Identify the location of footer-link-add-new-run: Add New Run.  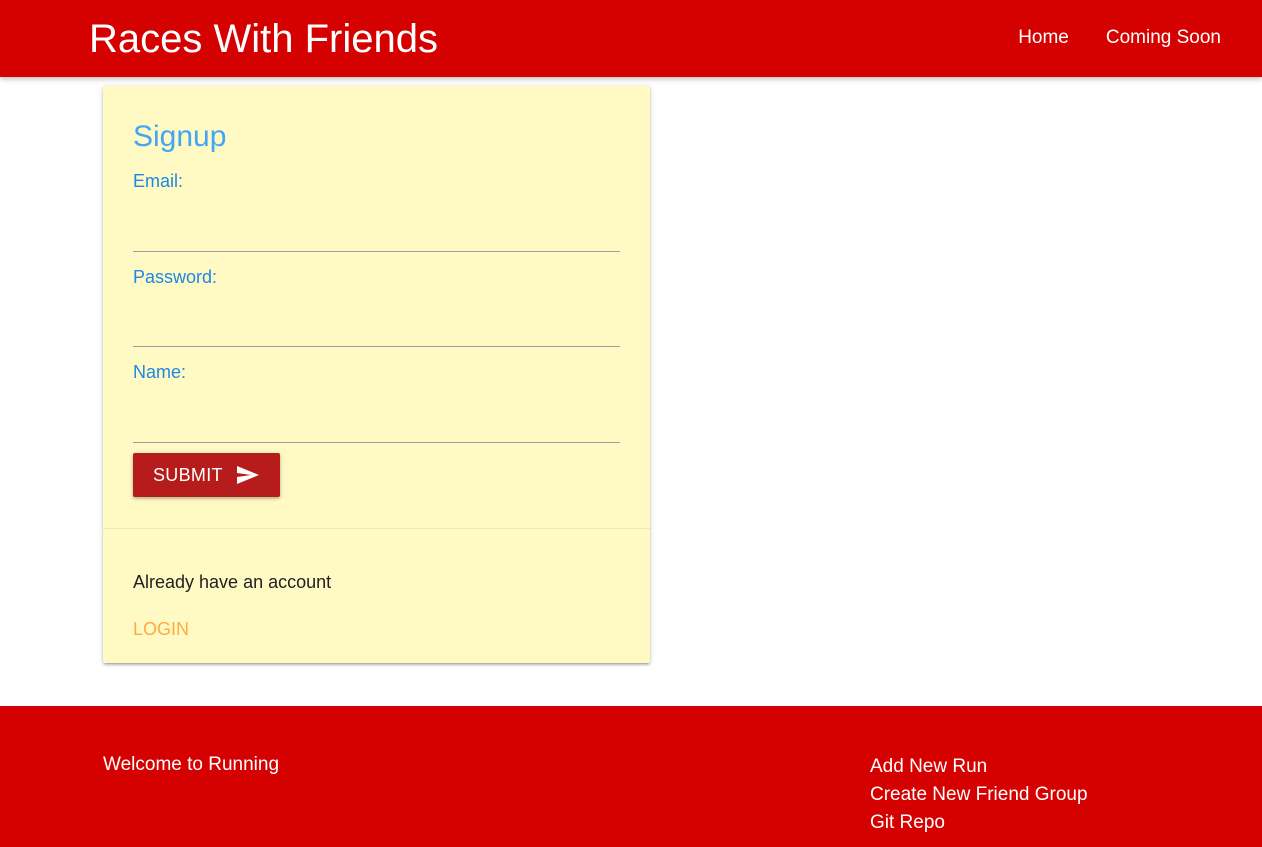
(979, 767).